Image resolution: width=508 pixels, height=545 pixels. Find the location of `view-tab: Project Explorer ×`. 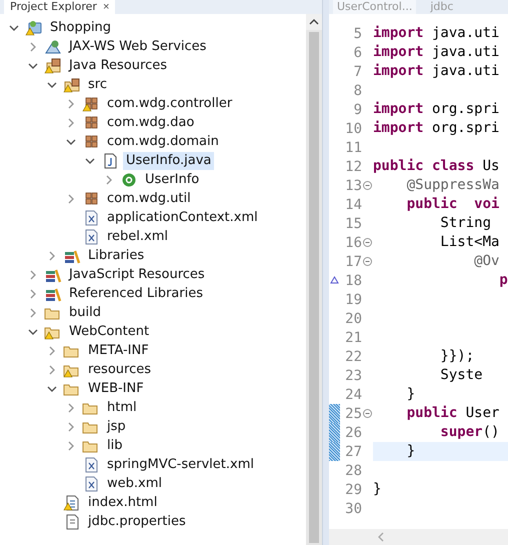

view-tab: Project Explorer × is located at coordinates (60, 7).